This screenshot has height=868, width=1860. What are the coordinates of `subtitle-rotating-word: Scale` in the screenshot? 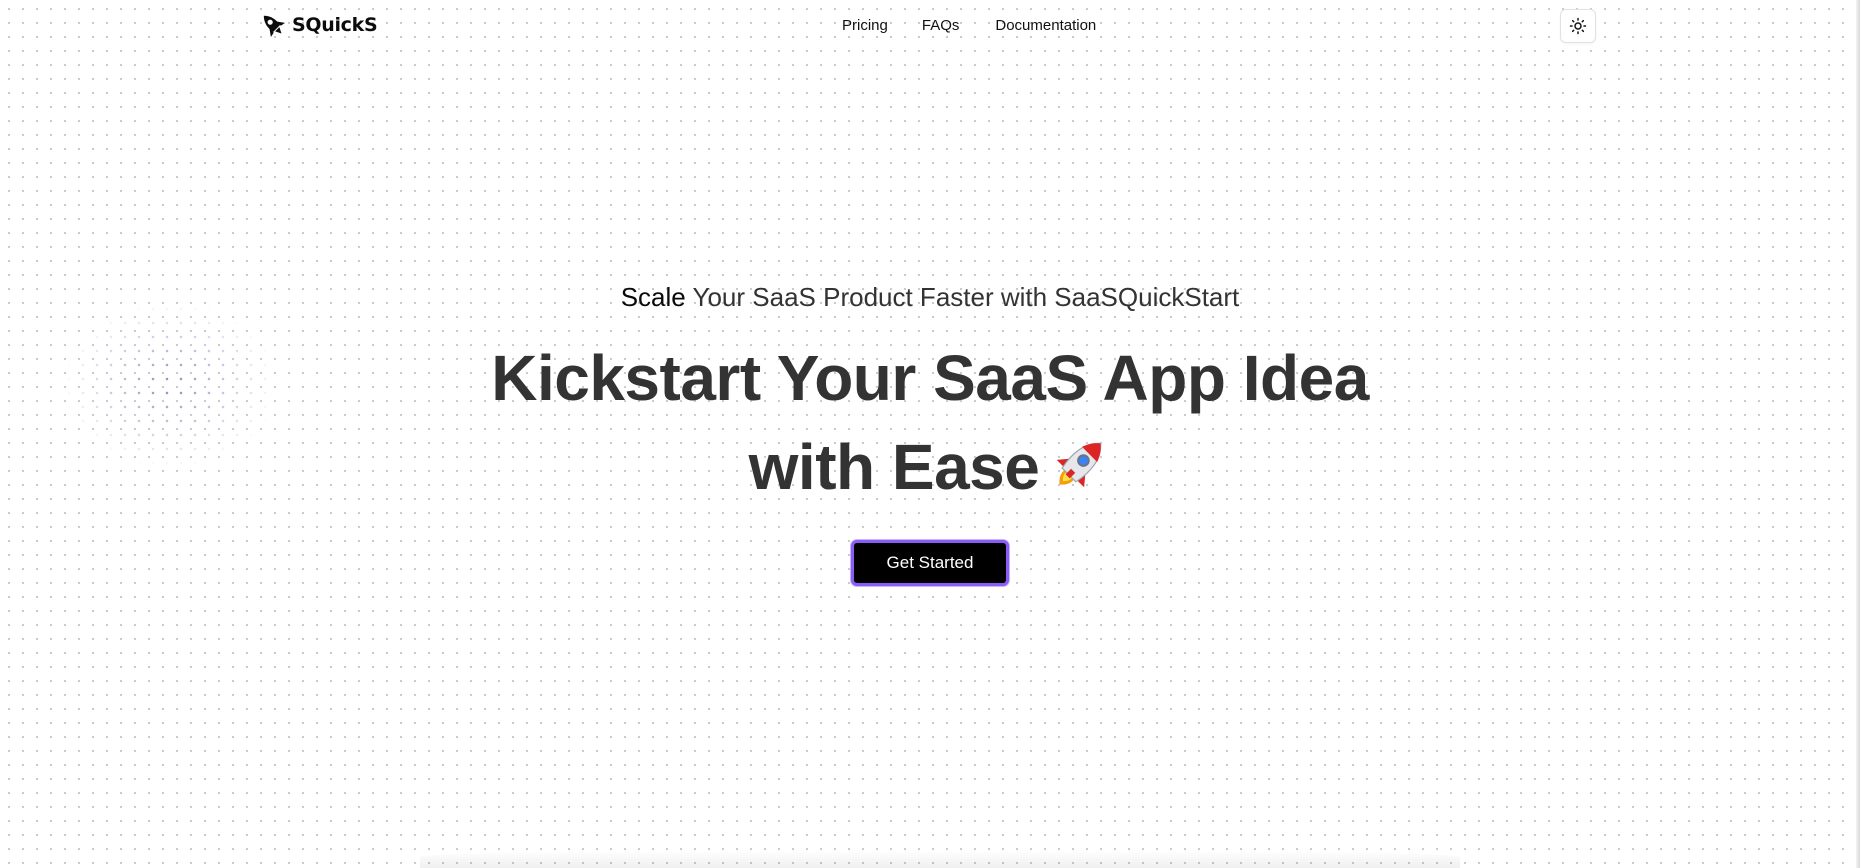 It's located at (653, 297).